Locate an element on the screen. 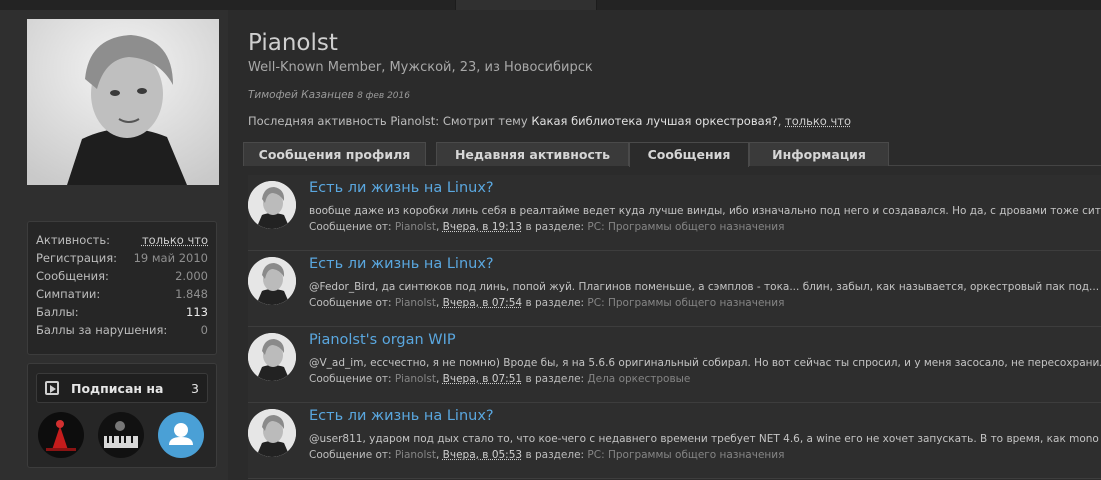 The width and height of the screenshot is (1101, 480). stat-value: 19 май 2010 is located at coordinates (170, 258).